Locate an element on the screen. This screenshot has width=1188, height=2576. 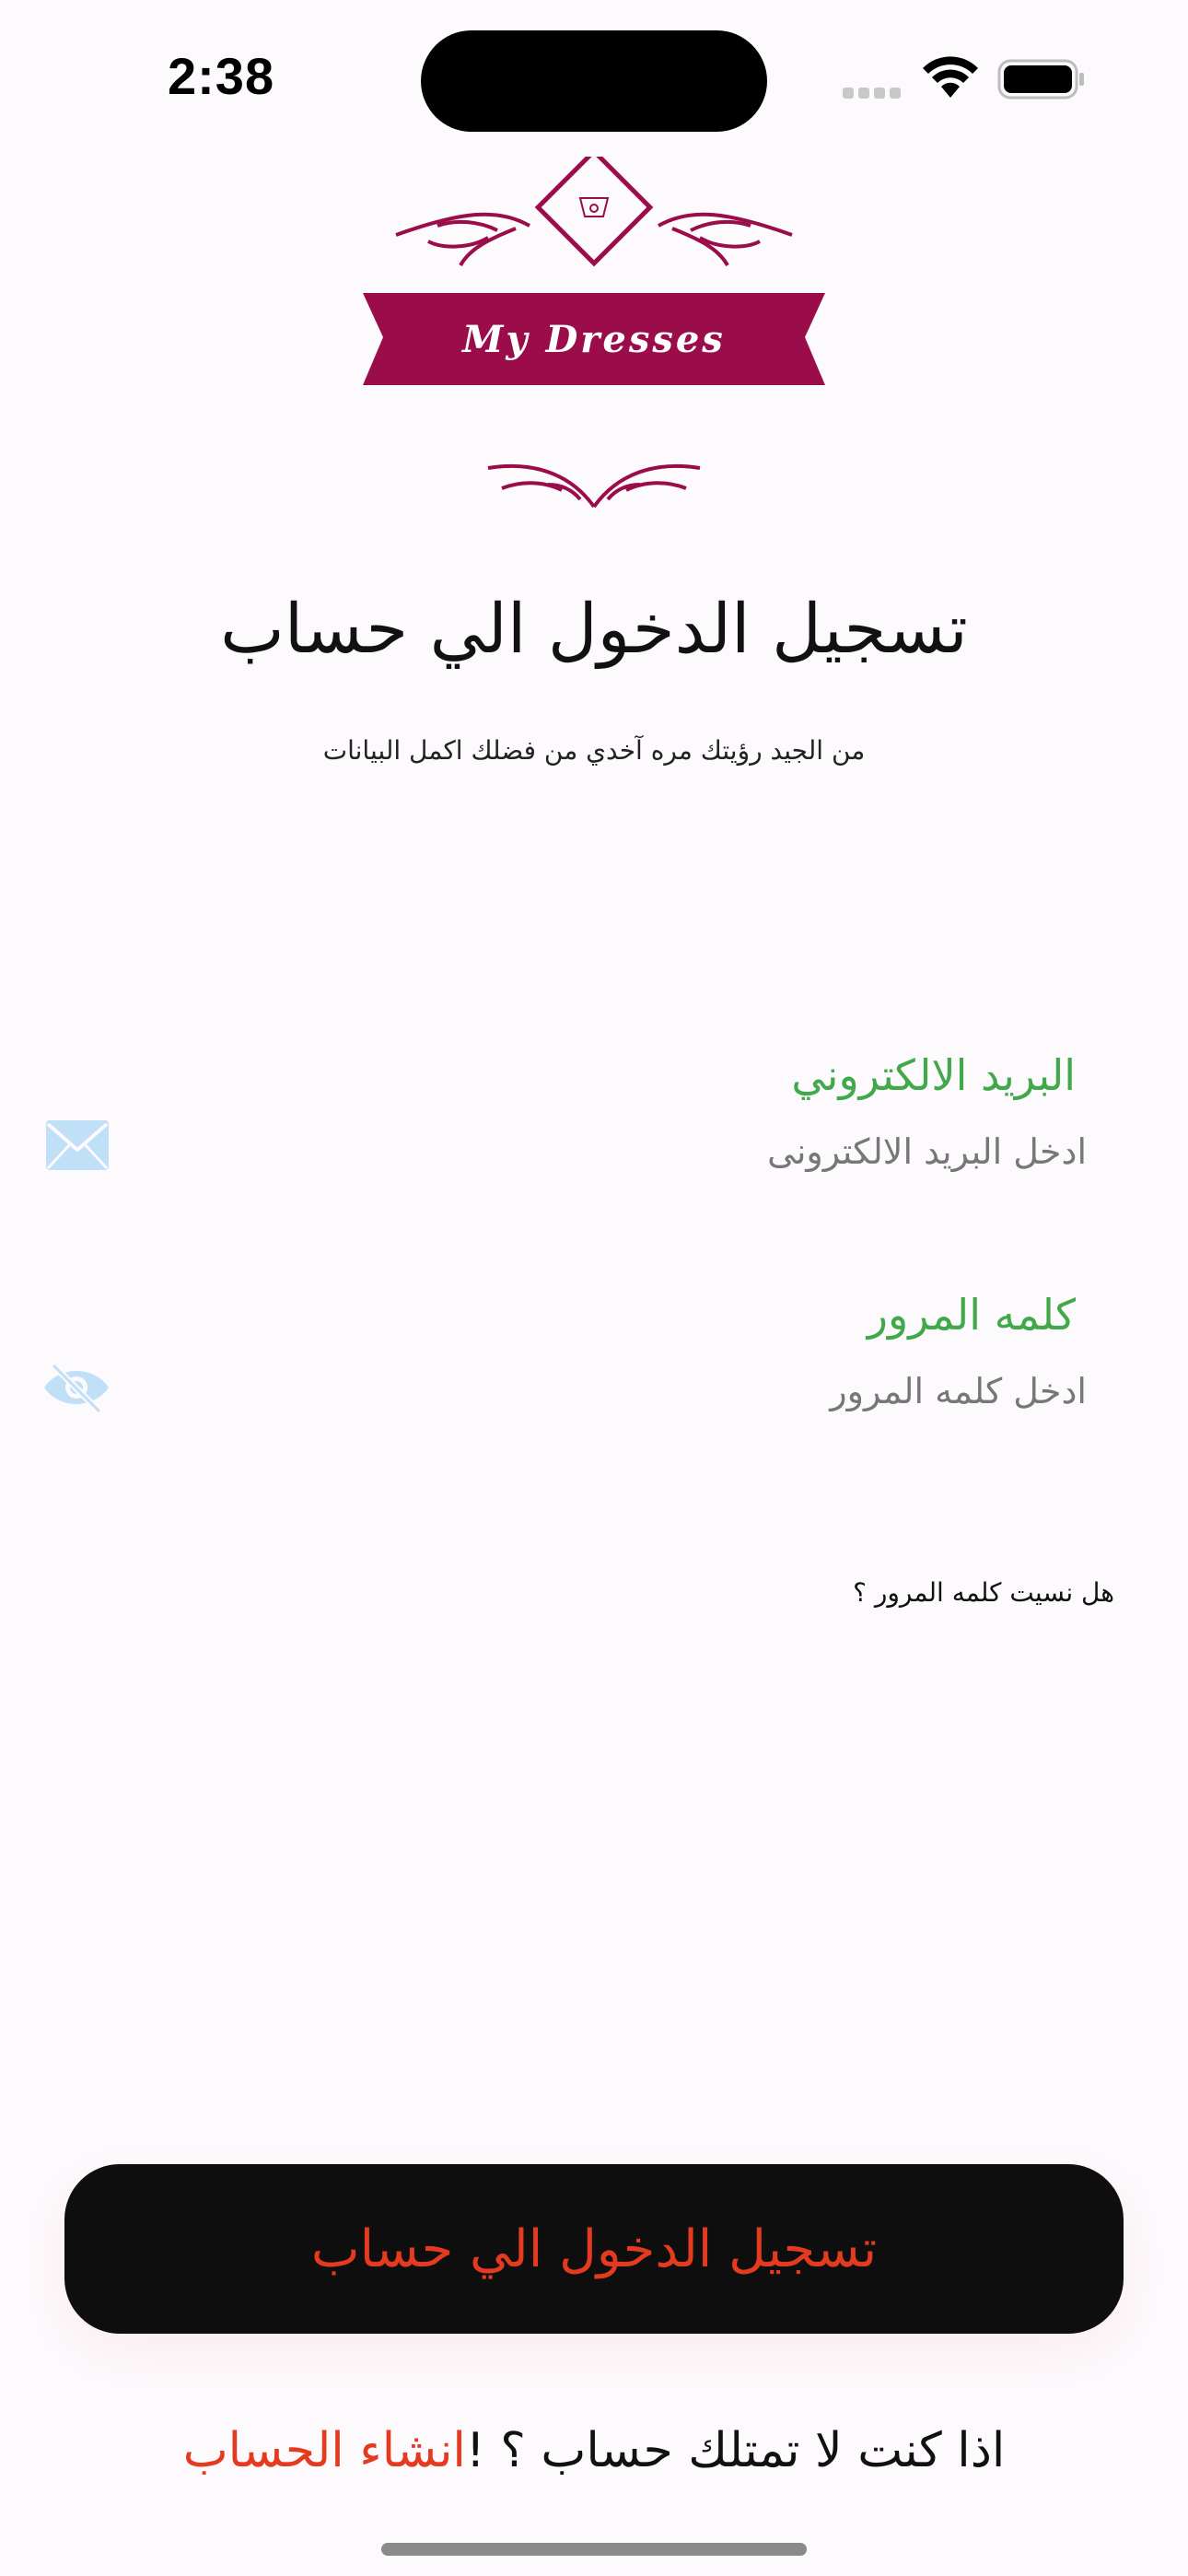
login-button: تسجيل الدخول الي حساب is located at coordinates (594, 2249).